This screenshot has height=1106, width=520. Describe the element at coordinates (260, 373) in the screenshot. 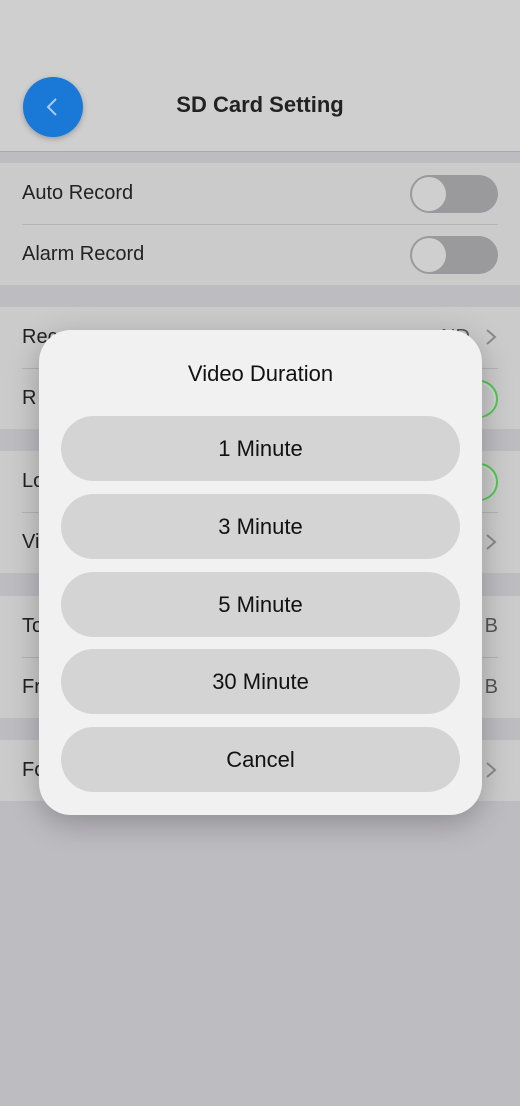

I see `dialog-title: Video Duration` at that location.